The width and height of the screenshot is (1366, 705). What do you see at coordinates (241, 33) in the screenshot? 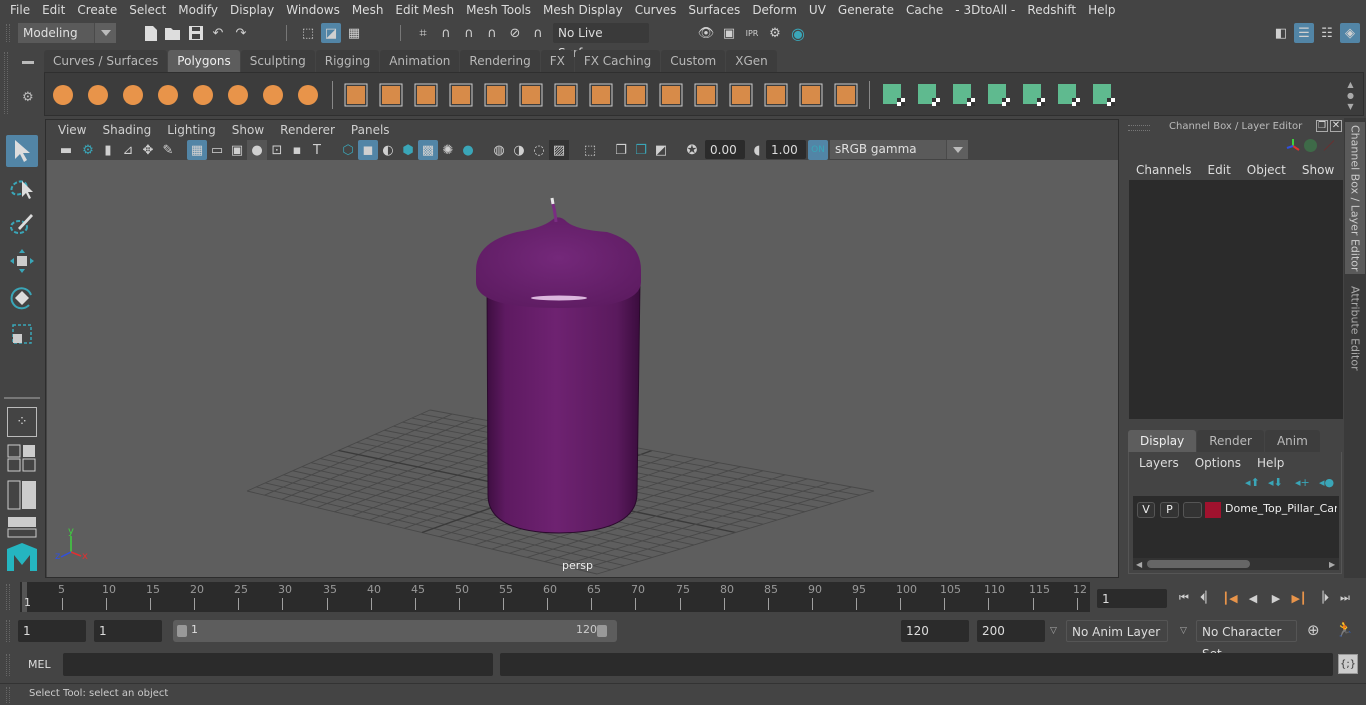
I see `redo-icon: ↷` at bounding box center [241, 33].